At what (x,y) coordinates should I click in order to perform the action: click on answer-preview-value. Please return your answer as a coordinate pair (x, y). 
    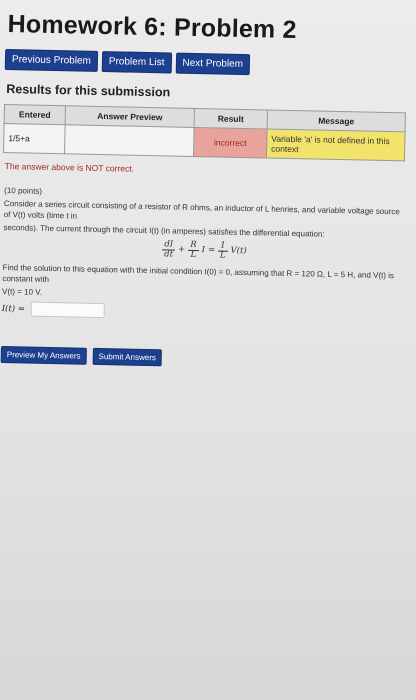
    Looking at the image, I should click on (129, 140).